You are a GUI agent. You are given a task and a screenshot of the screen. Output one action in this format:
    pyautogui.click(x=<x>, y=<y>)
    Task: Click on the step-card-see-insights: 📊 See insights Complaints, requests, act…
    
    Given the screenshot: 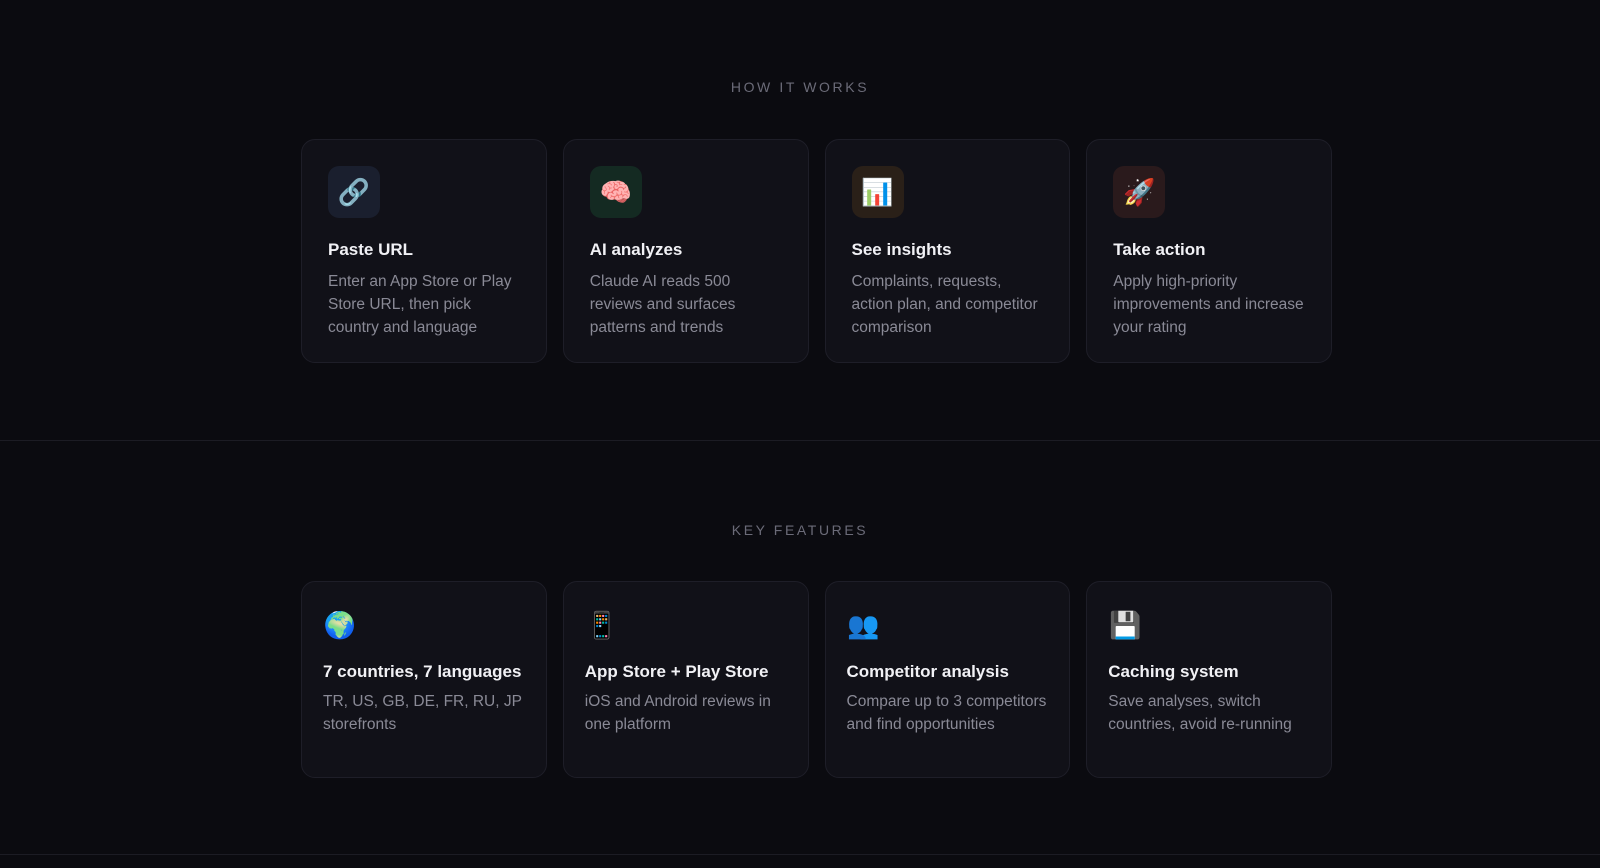 What is the action you would take?
    pyautogui.click(x=947, y=251)
    